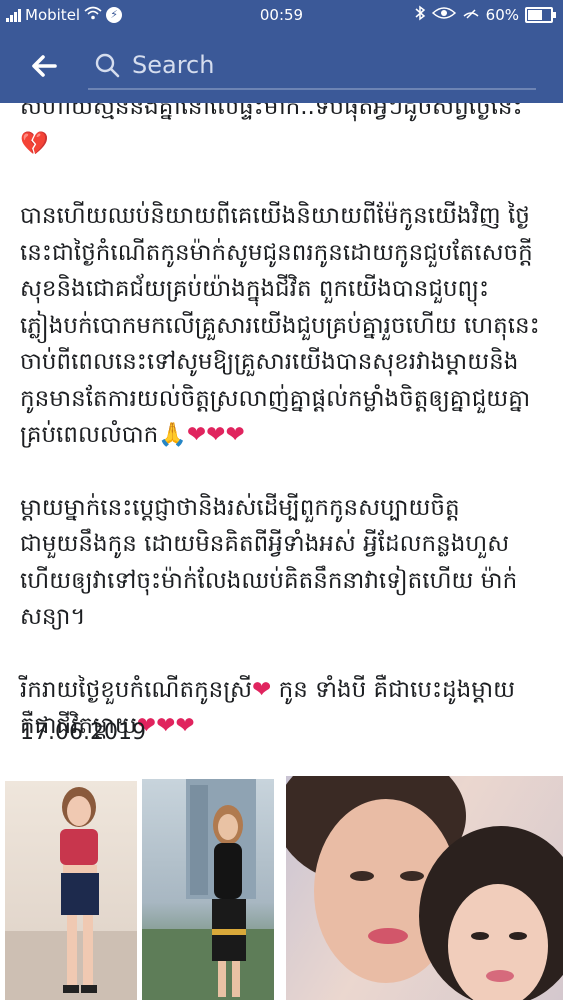 This screenshot has width=563, height=1000. What do you see at coordinates (173, 65) in the screenshot?
I see `search-input: Search` at bounding box center [173, 65].